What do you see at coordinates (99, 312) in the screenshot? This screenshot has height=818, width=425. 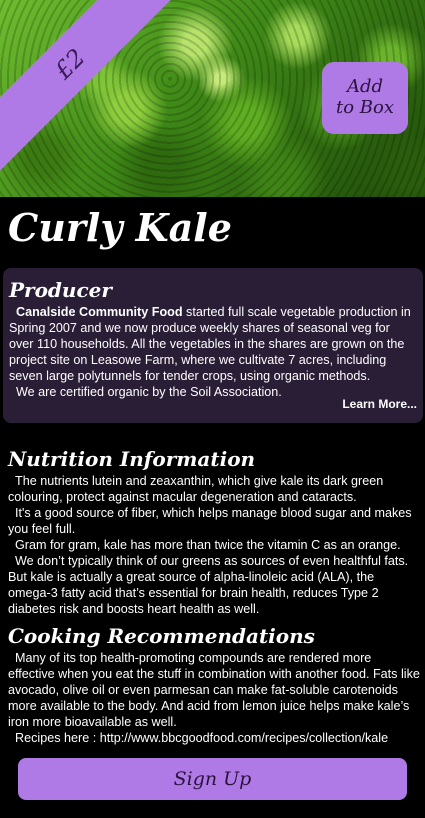 I see `producer-name: Canalside Community Food` at bounding box center [99, 312].